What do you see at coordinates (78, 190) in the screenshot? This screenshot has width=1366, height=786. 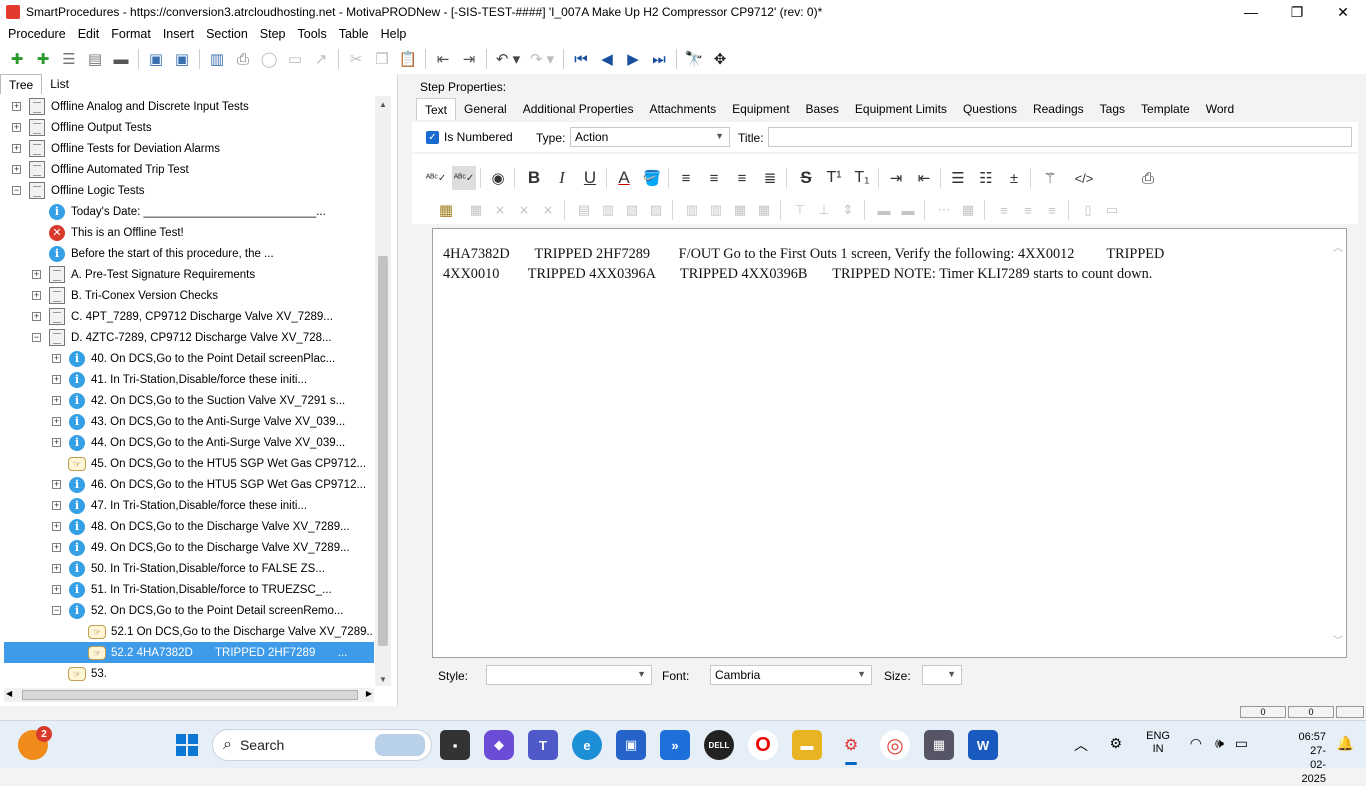 I see `tree-row: − Offline Logic Tests` at bounding box center [78, 190].